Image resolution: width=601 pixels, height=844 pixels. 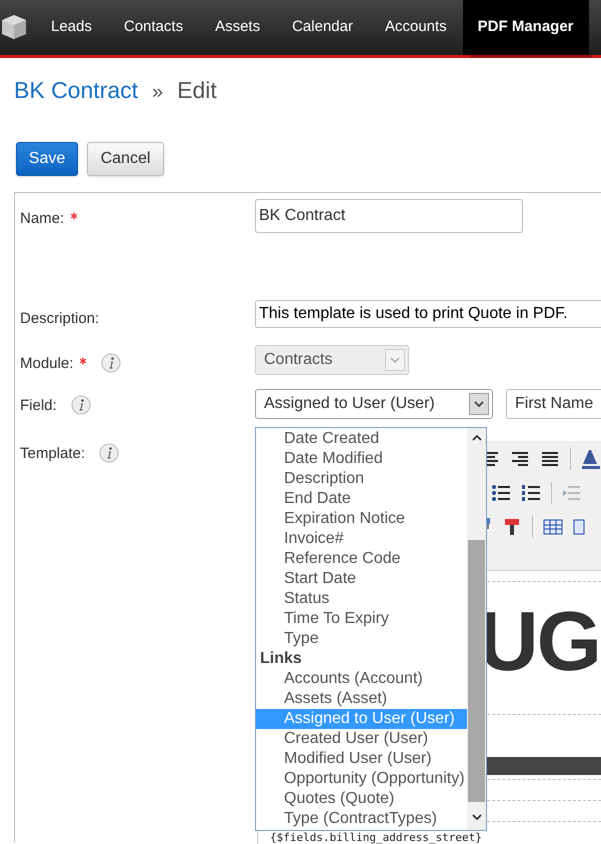 What do you see at coordinates (298, 360) in the screenshot?
I see `select-value: Contracts` at bounding box center [298, 360].